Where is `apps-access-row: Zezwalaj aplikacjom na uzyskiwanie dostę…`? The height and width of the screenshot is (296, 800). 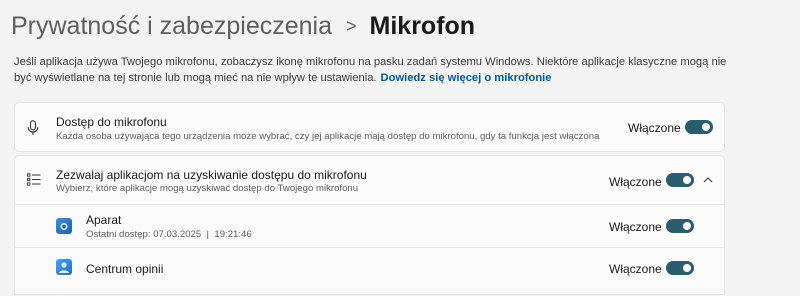 apps-access-row: Zezwalaj aplikacjom na uzyskiwanie dostę… is located at coordinates (369, 180).